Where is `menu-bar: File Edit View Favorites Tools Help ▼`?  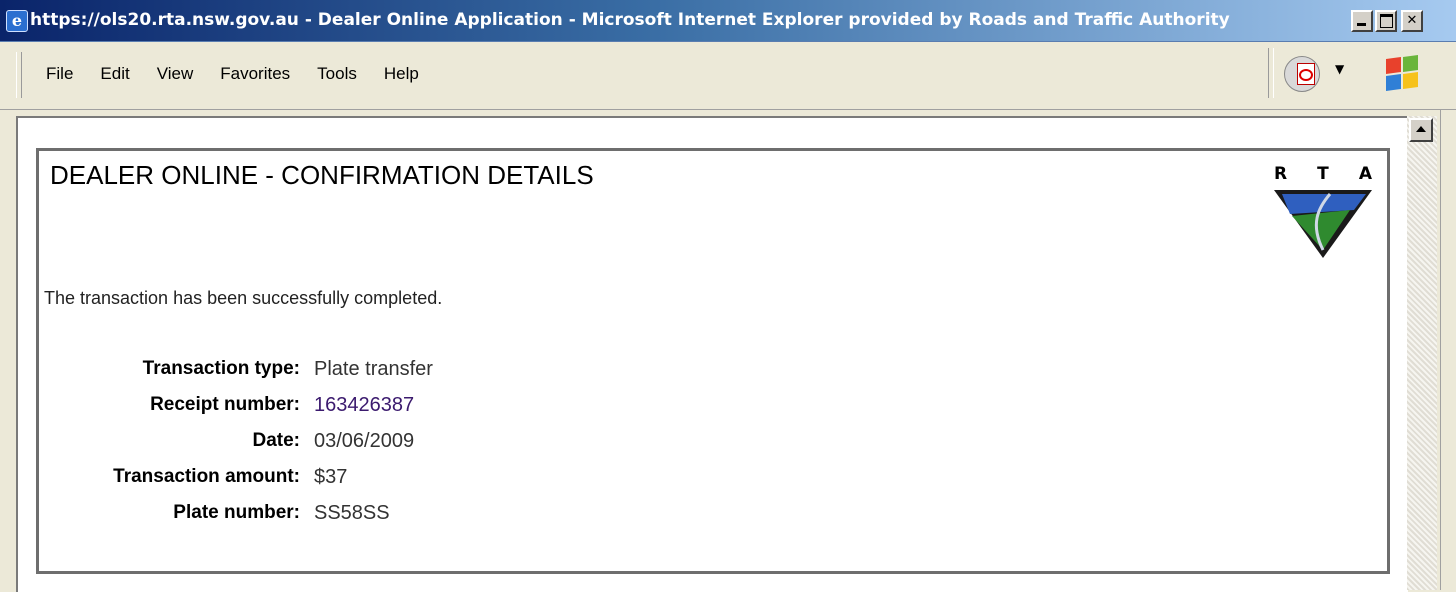 menu-bar: File Edit View Favorites Tools Help ▼ is located at coordinates (728, 76).